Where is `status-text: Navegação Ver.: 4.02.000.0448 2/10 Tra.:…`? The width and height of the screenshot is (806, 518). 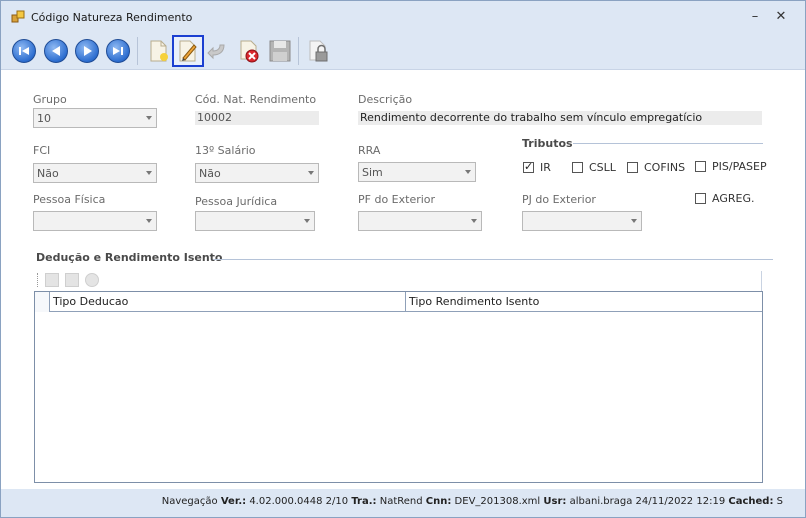 status-text: Navegação Ver.: 4.02.000.0448 2/10 Tra.:… is located at coordinates (472, 501).